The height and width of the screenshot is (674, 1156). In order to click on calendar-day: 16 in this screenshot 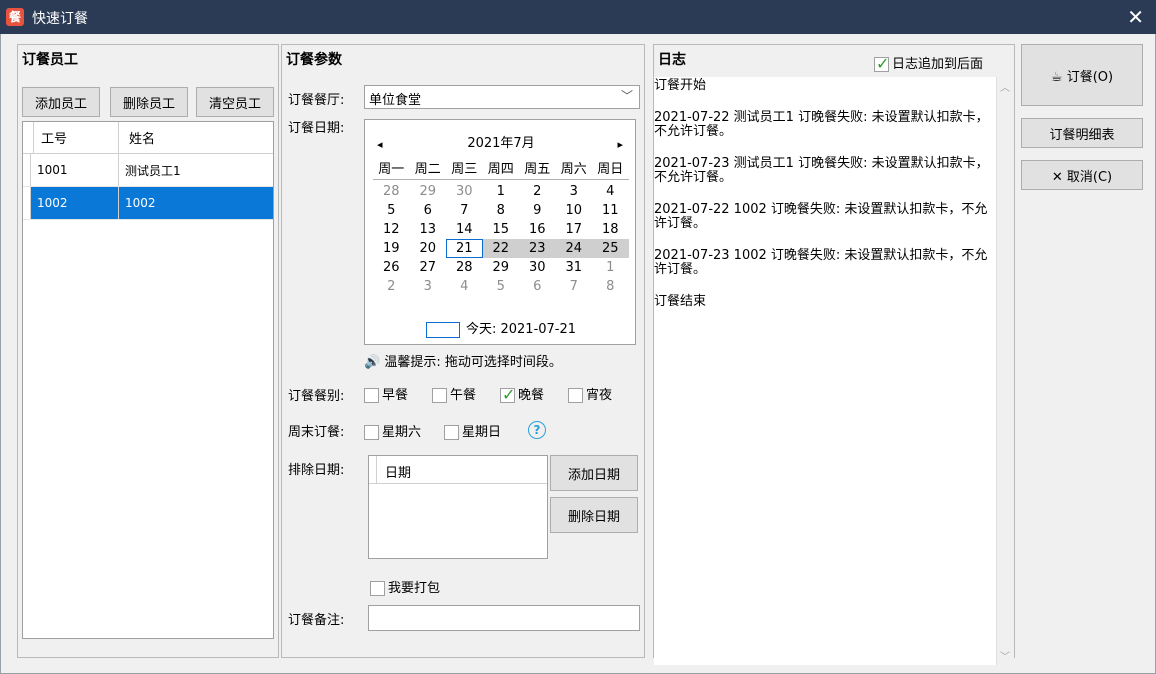, I will do `click(537, 229)`.